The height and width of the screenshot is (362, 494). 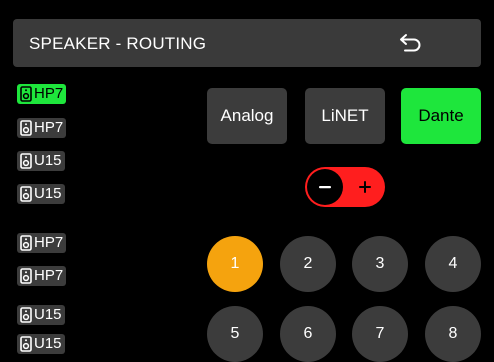 I want to click on channel-8-button: 8, so click(x=453, y=334).